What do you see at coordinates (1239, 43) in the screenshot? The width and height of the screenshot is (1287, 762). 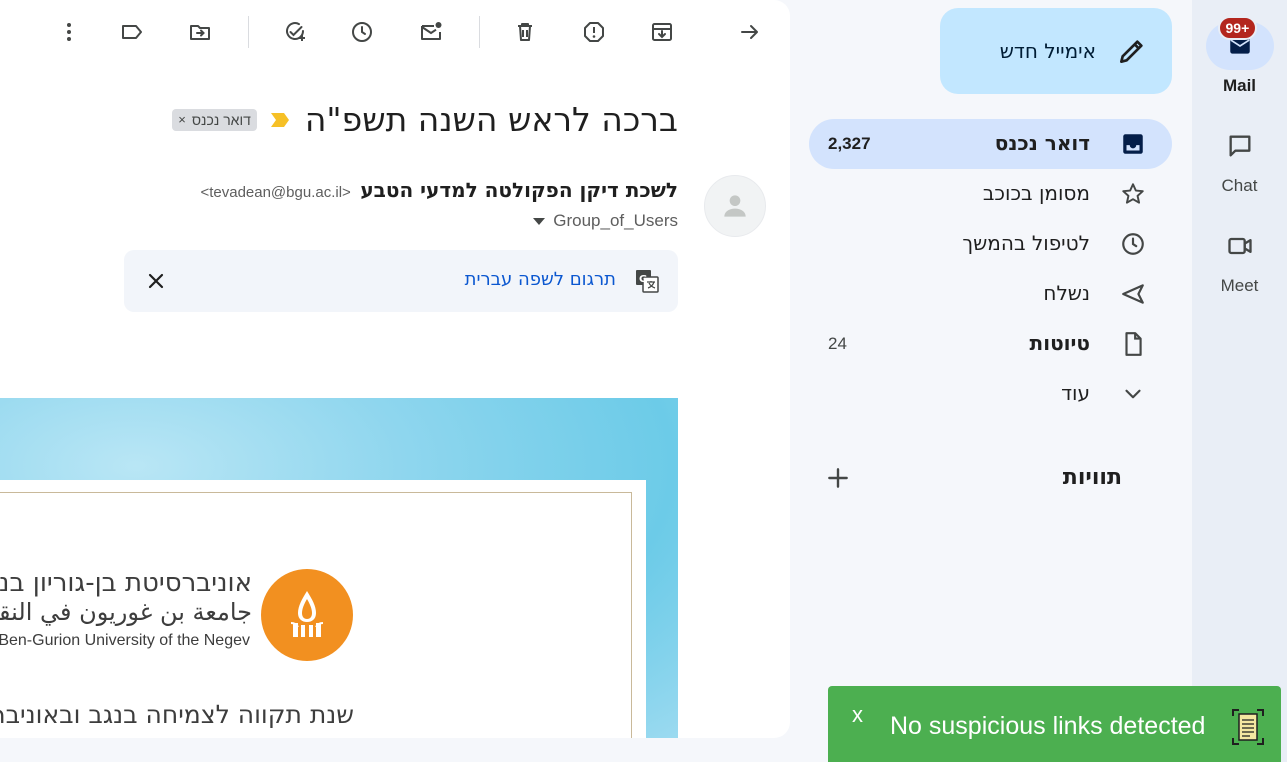 I see `mail-pill: 99+` at bounding box center [1239, 43].